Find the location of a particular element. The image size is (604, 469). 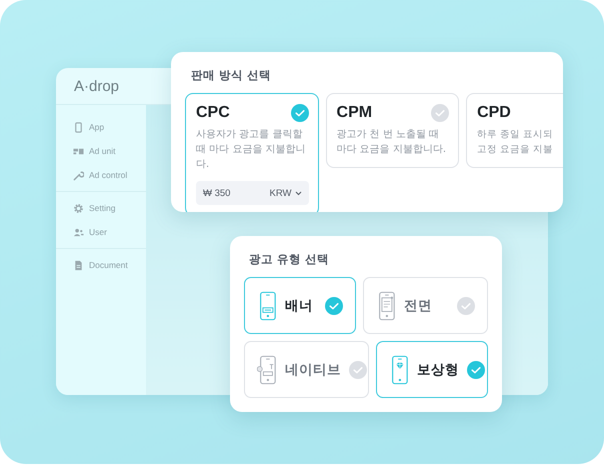

sidebar-item: User is located at coordinates (101, 232).